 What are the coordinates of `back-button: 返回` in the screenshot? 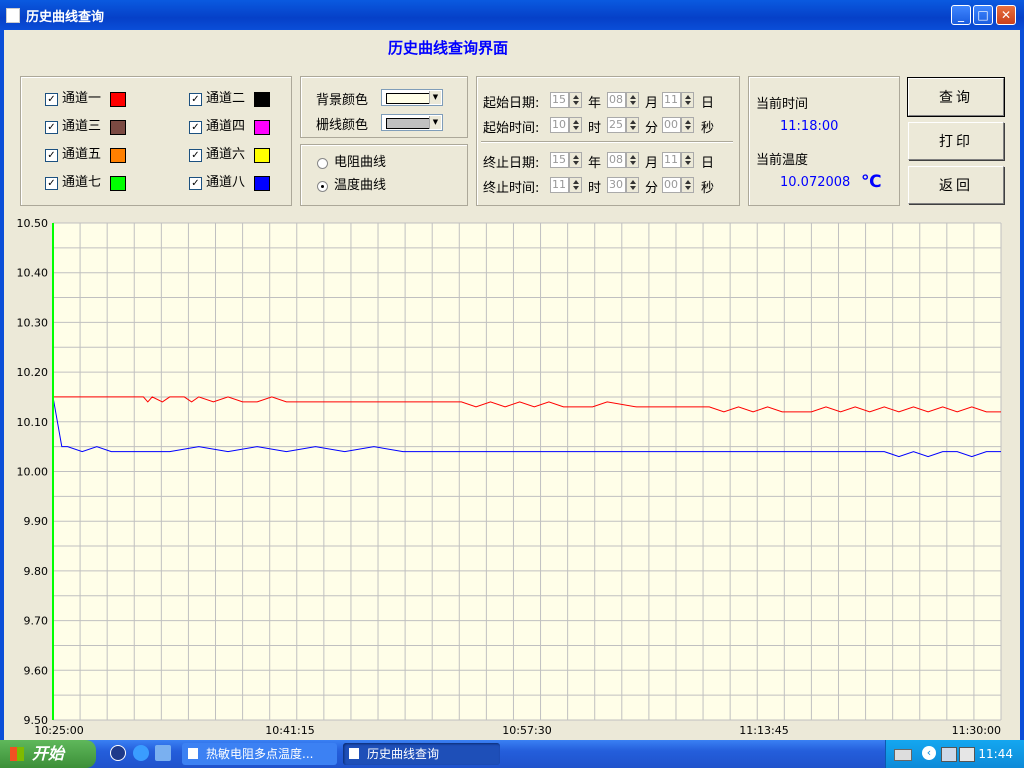 It's located at (956, 185).